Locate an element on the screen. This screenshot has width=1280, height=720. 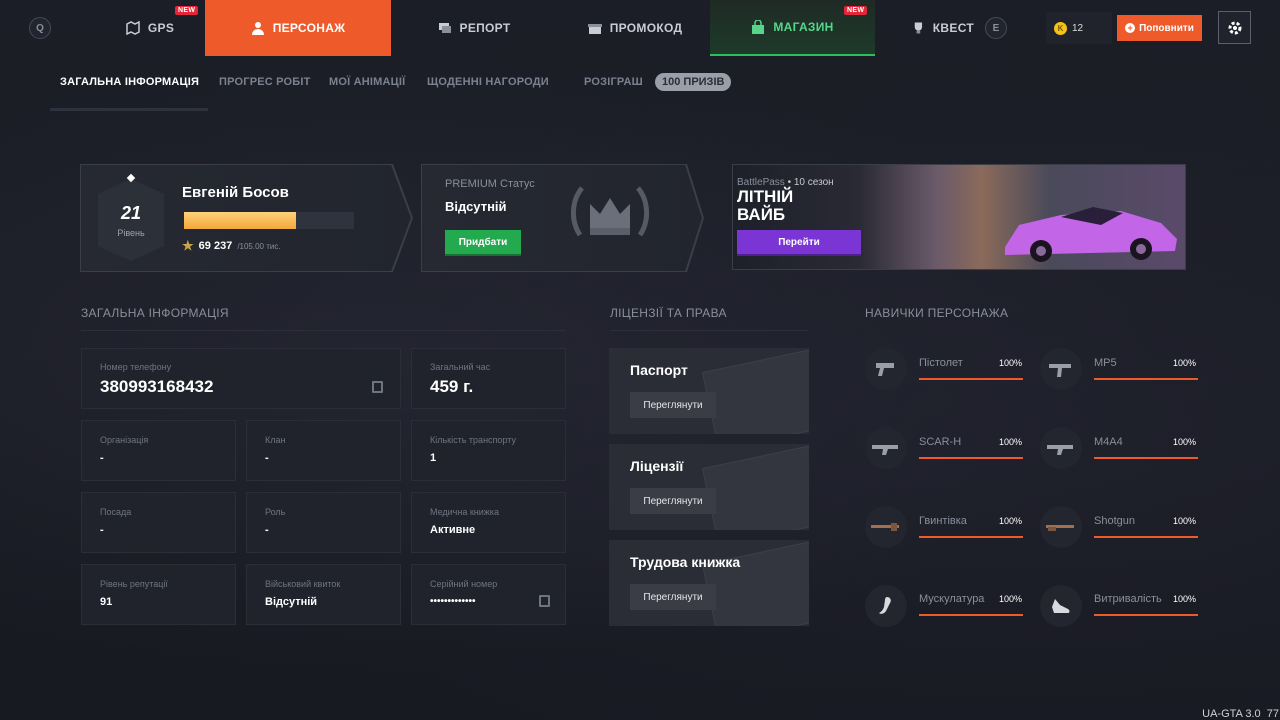
tab-character-label: ПЕРСОНАЖ is located at coordinates (309, 28).